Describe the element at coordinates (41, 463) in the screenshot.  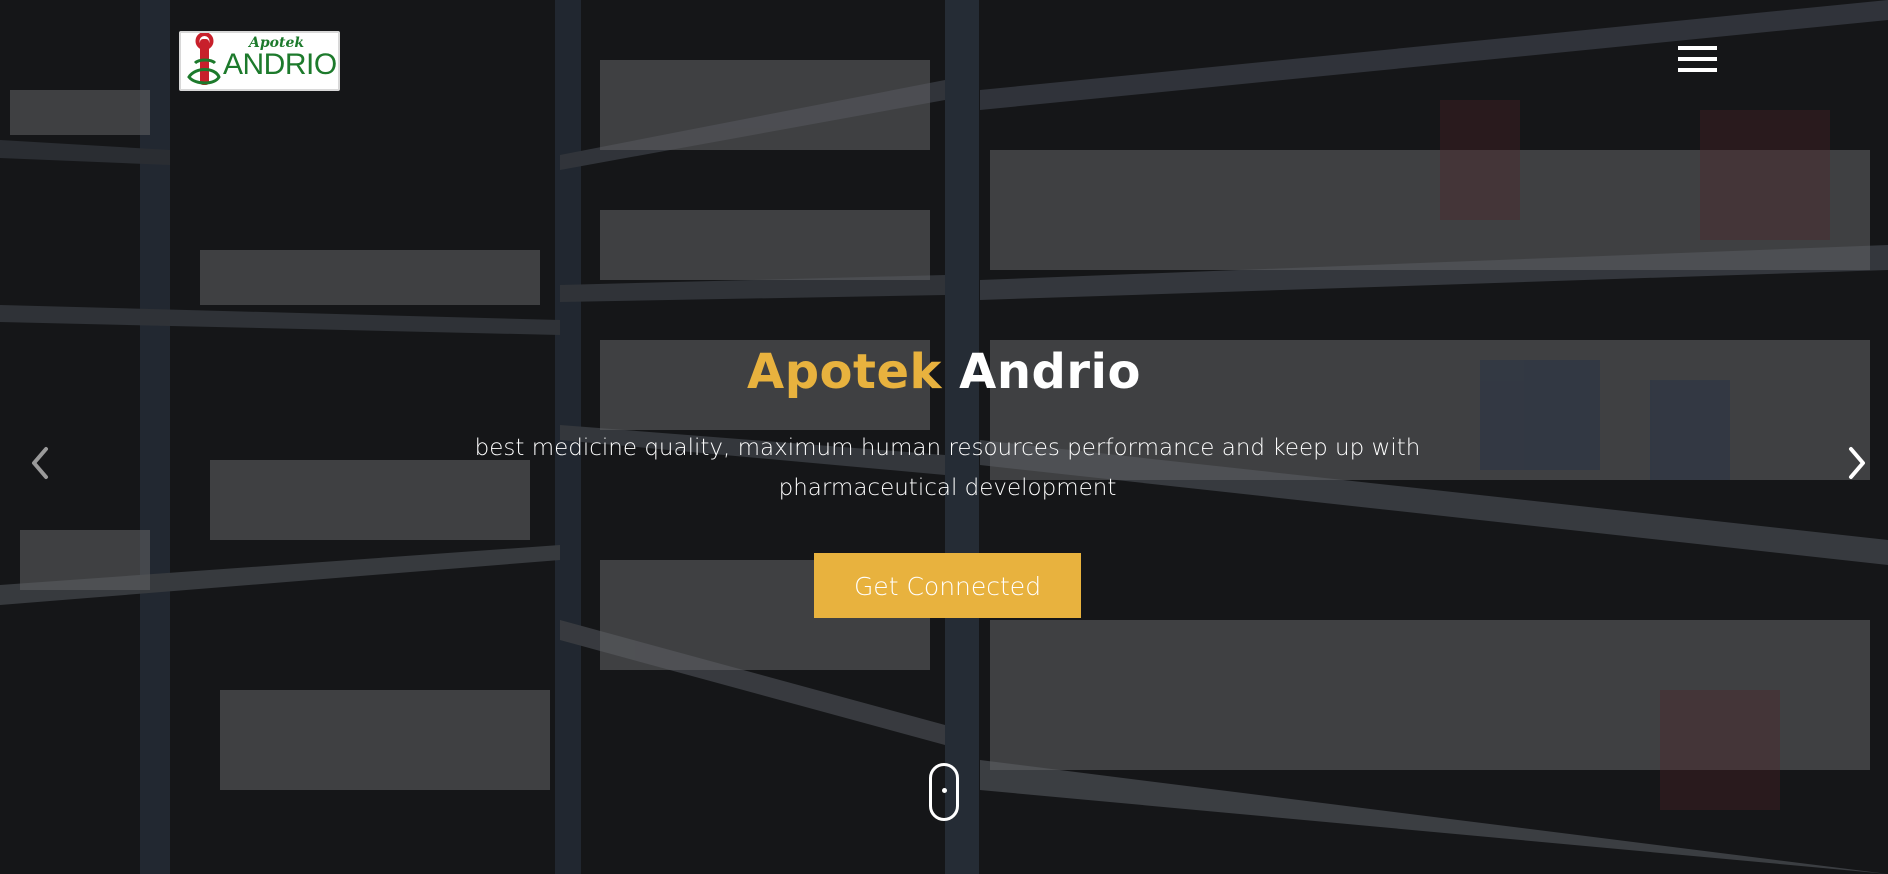
I see `chevron-left-icon` at that location.